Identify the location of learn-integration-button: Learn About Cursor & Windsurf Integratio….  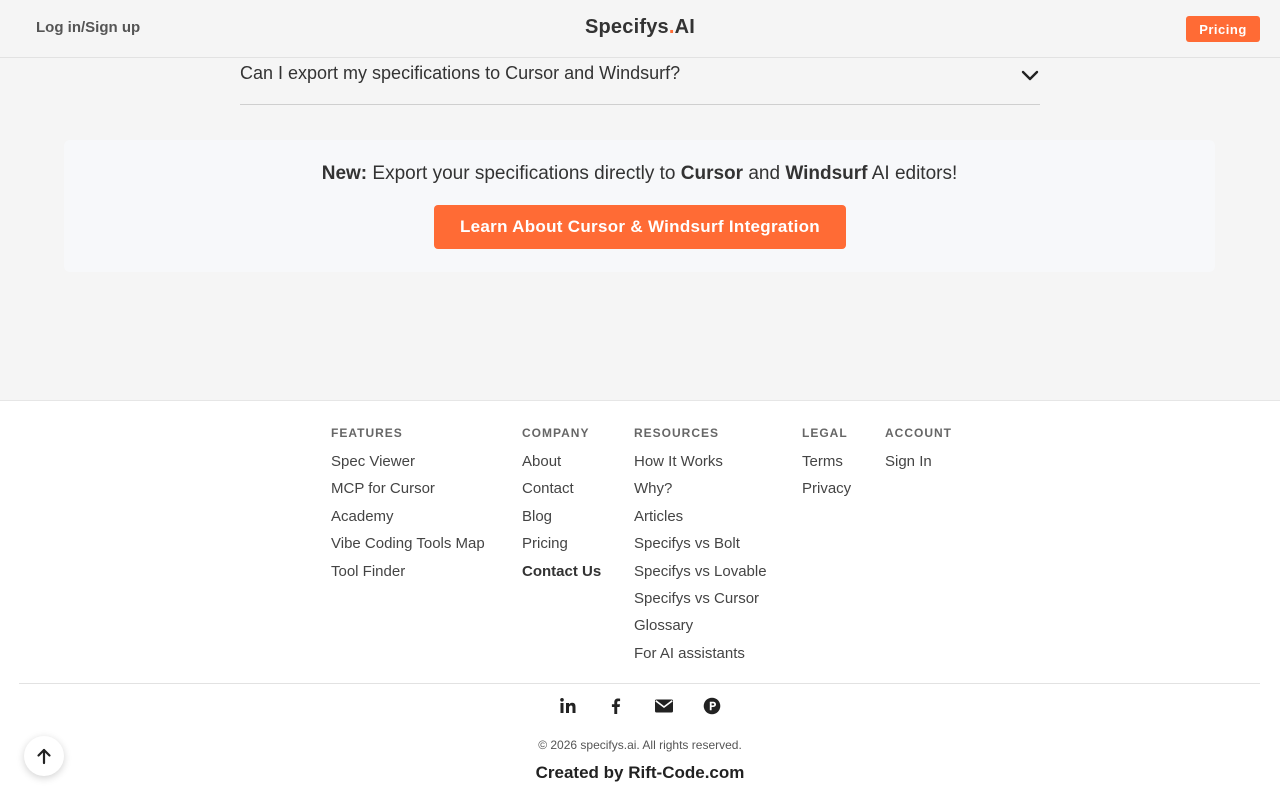
(640, 227).